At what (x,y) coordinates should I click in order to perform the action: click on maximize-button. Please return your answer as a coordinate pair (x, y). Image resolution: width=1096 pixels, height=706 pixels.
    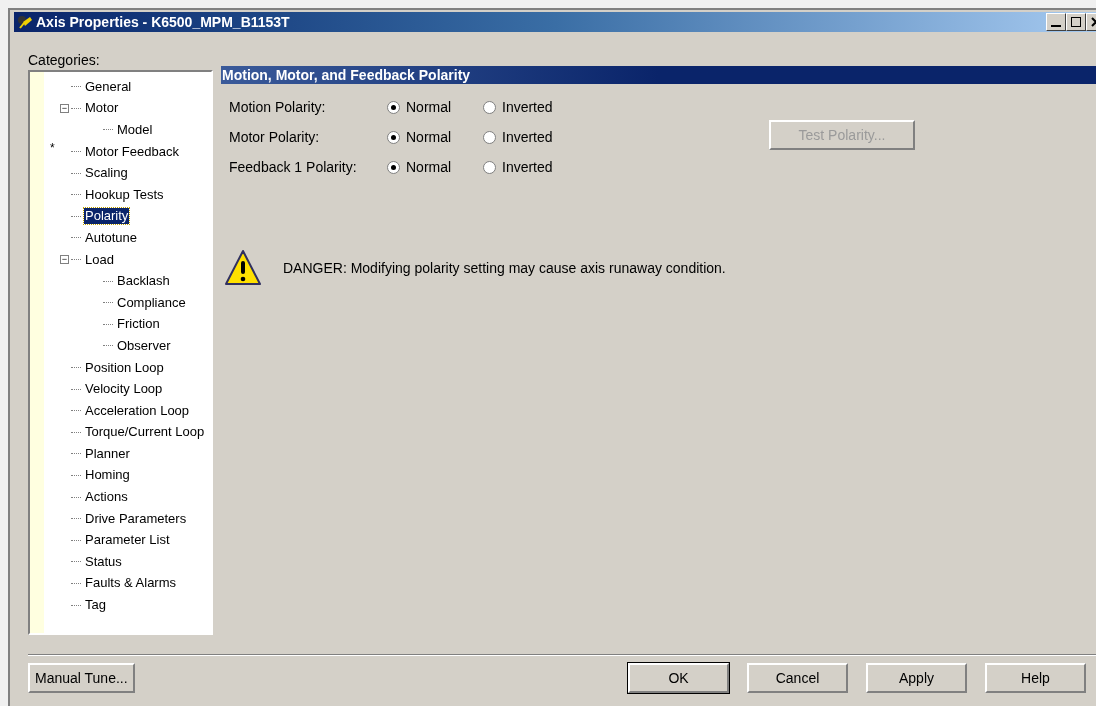
    Looking at the image, I should click on (1076, 22).